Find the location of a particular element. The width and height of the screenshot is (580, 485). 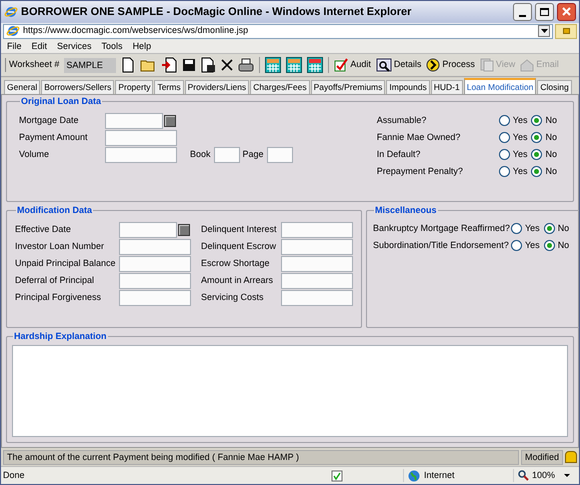

question-label: Bankruptcy Mortgage Reaffirmed? is located at coordinates (442, 229).